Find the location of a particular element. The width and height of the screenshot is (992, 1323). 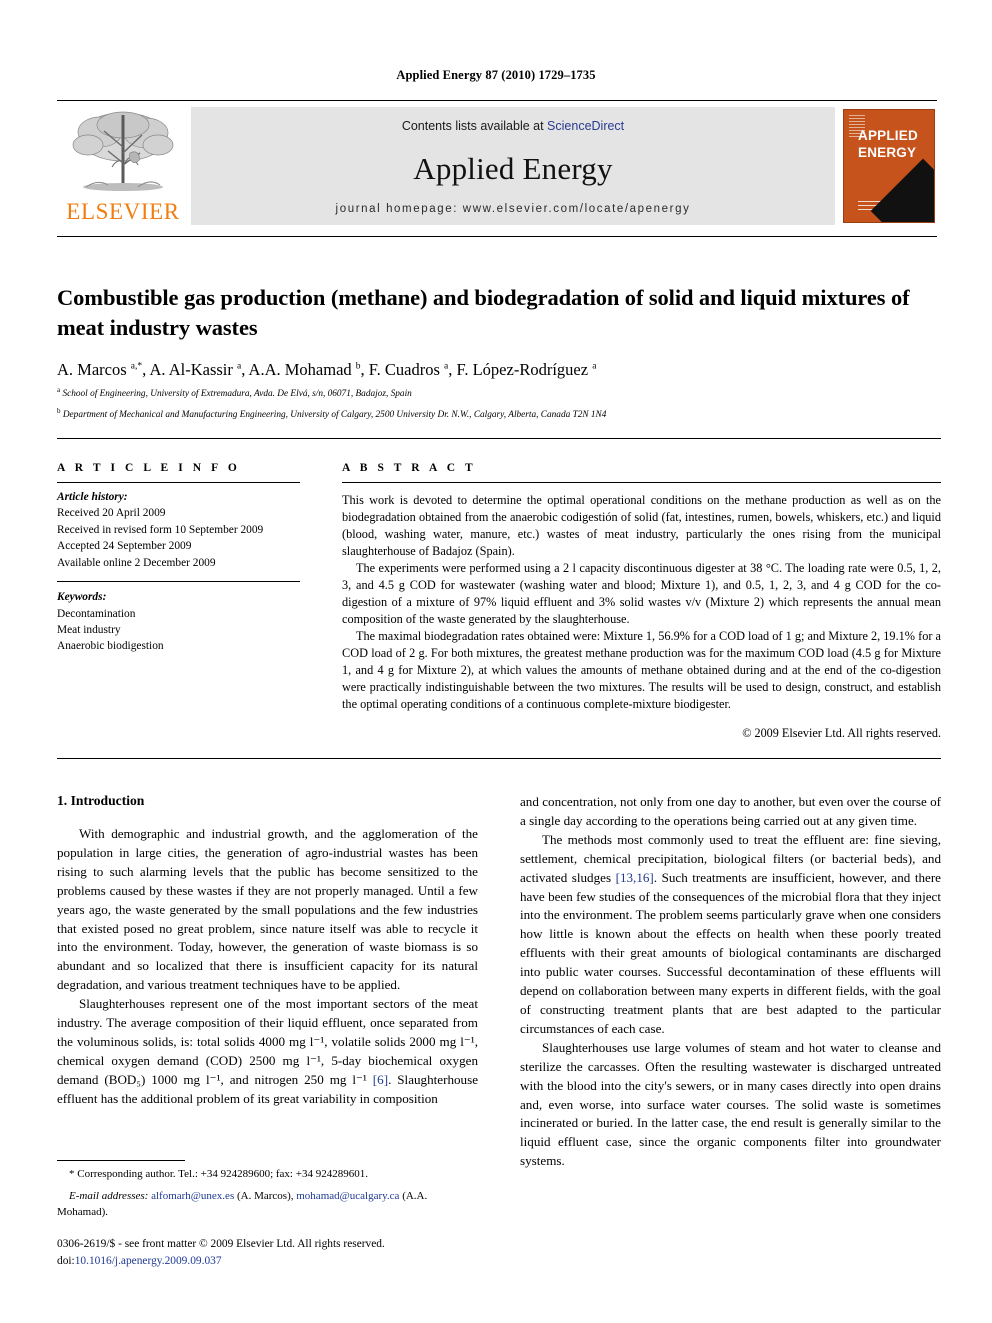

history-item: Available online 2 December 2009 is located at coordinates (136, 562).